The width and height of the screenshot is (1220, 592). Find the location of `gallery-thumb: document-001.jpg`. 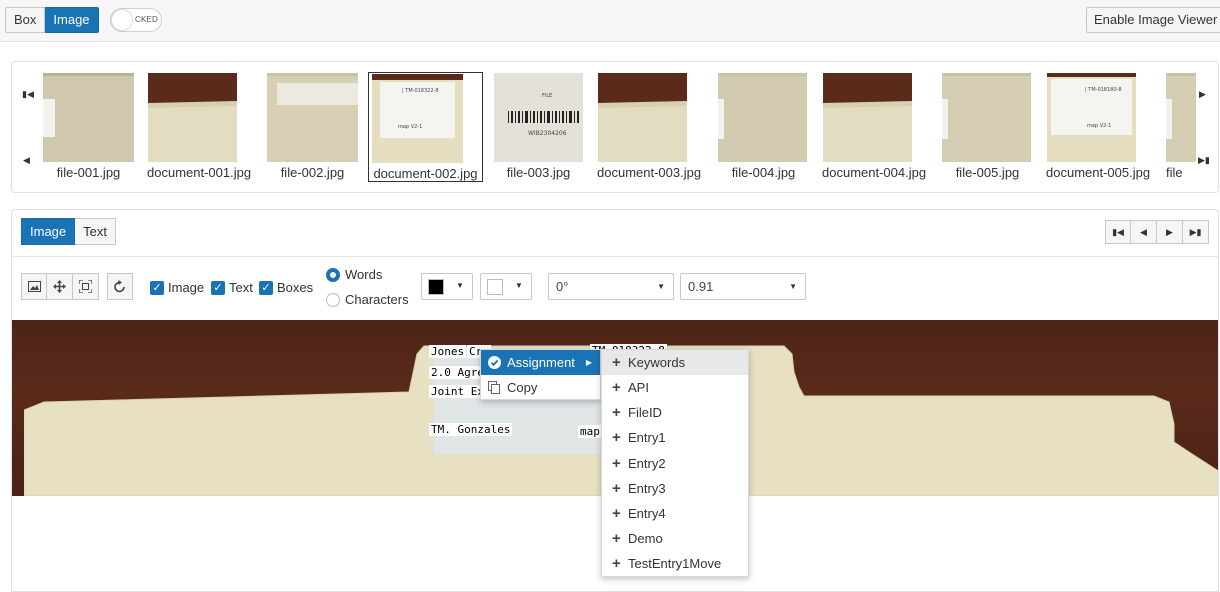

gallery-thumb: document-001.jpg is located at coordinates (199, 127).